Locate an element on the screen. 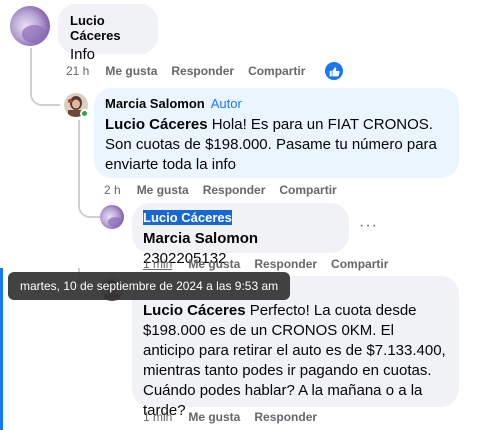 The width and height of the screenshot is (479, 430). comment-actions: 21 h Me gusta Responder Compartir is located at coordinates (211, 71).